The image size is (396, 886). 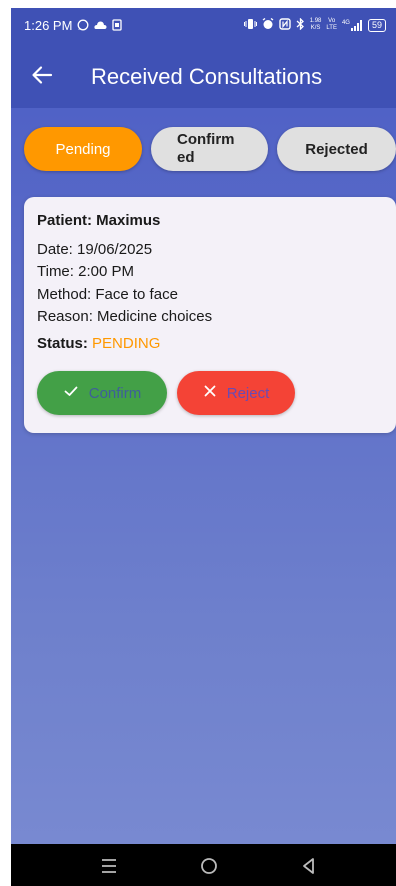 I want to click on tab-confirmed: Confirmed, so click(x=209, y=149).